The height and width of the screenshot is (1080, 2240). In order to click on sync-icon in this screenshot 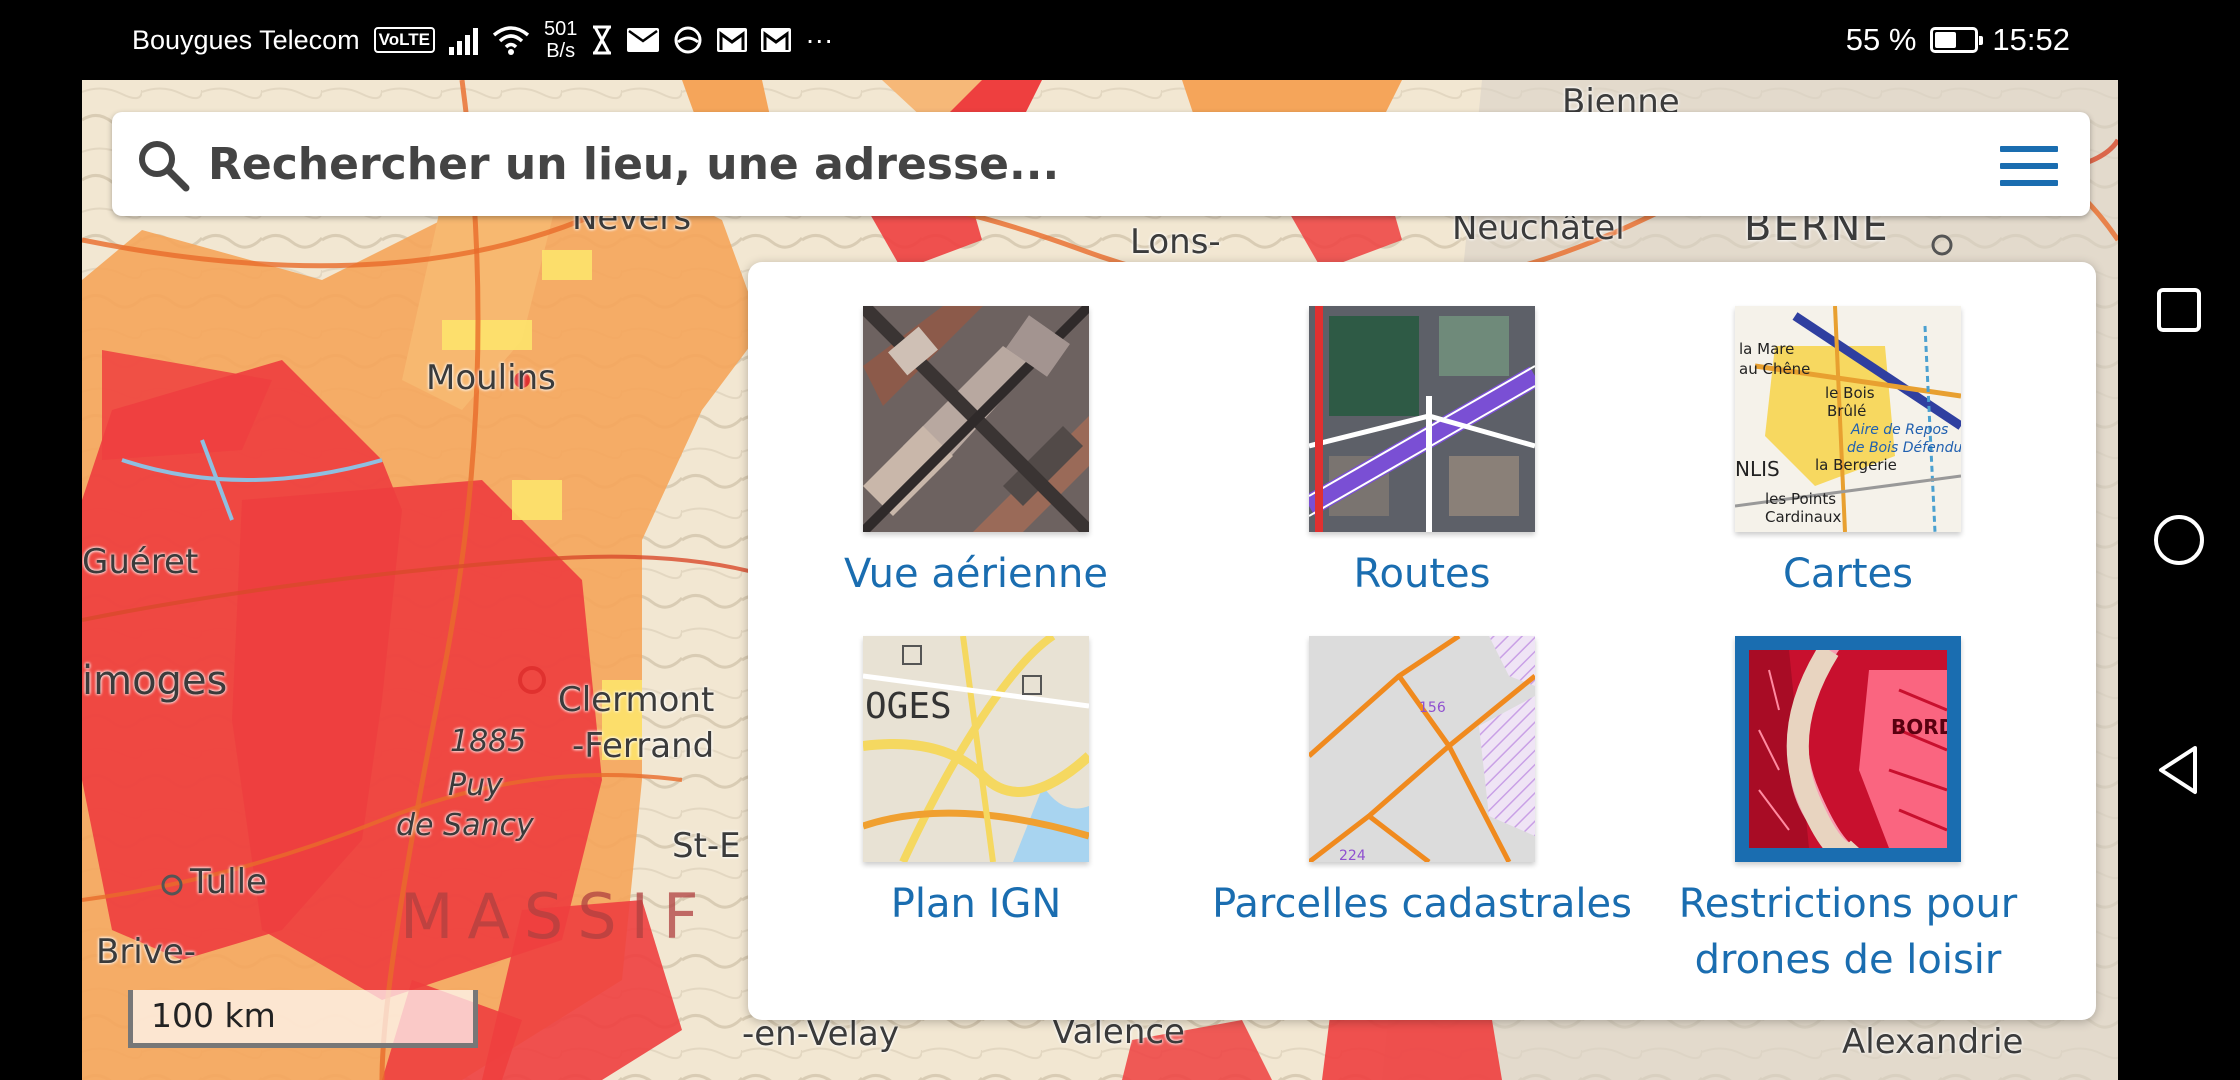, I will do `click(688, 40)`.